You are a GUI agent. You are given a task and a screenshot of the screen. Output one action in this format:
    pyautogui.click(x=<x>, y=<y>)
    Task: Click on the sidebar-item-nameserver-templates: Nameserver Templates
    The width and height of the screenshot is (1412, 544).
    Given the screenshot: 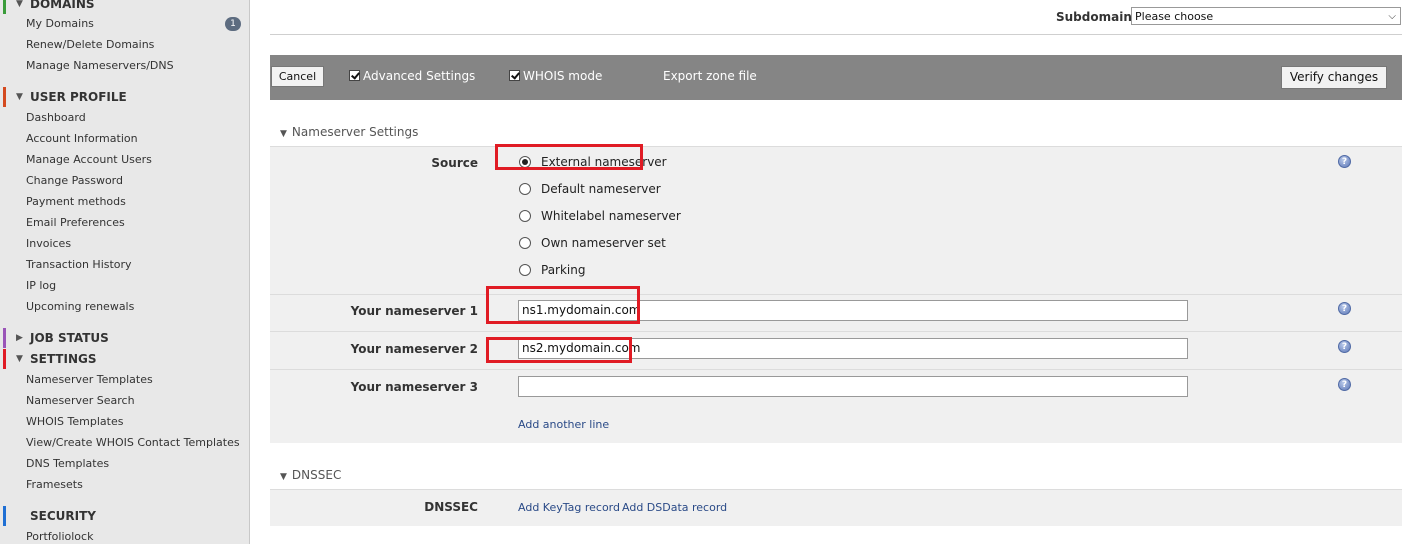 What is the action you would take?
    pyautogui.click(x=89, y=380)
    